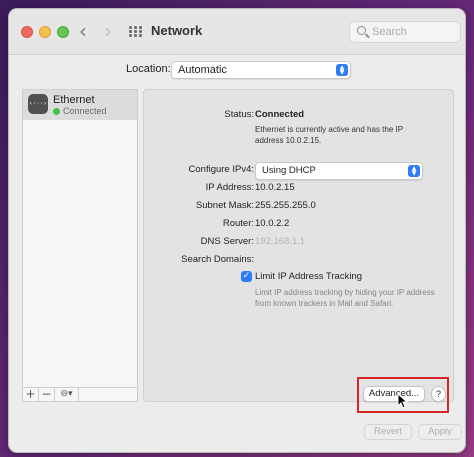  What do you see at coordinates (108, 31) in the screenshot?
I see `forward-icon: ›` at bounding box center [108, 31].